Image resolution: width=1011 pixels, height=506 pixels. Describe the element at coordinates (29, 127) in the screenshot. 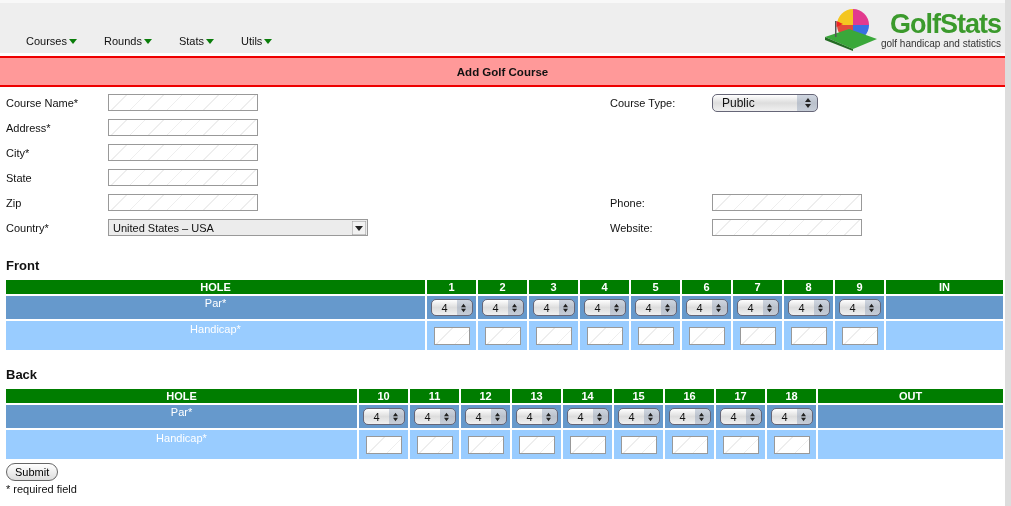

I see `field-label: Address*` at that location.